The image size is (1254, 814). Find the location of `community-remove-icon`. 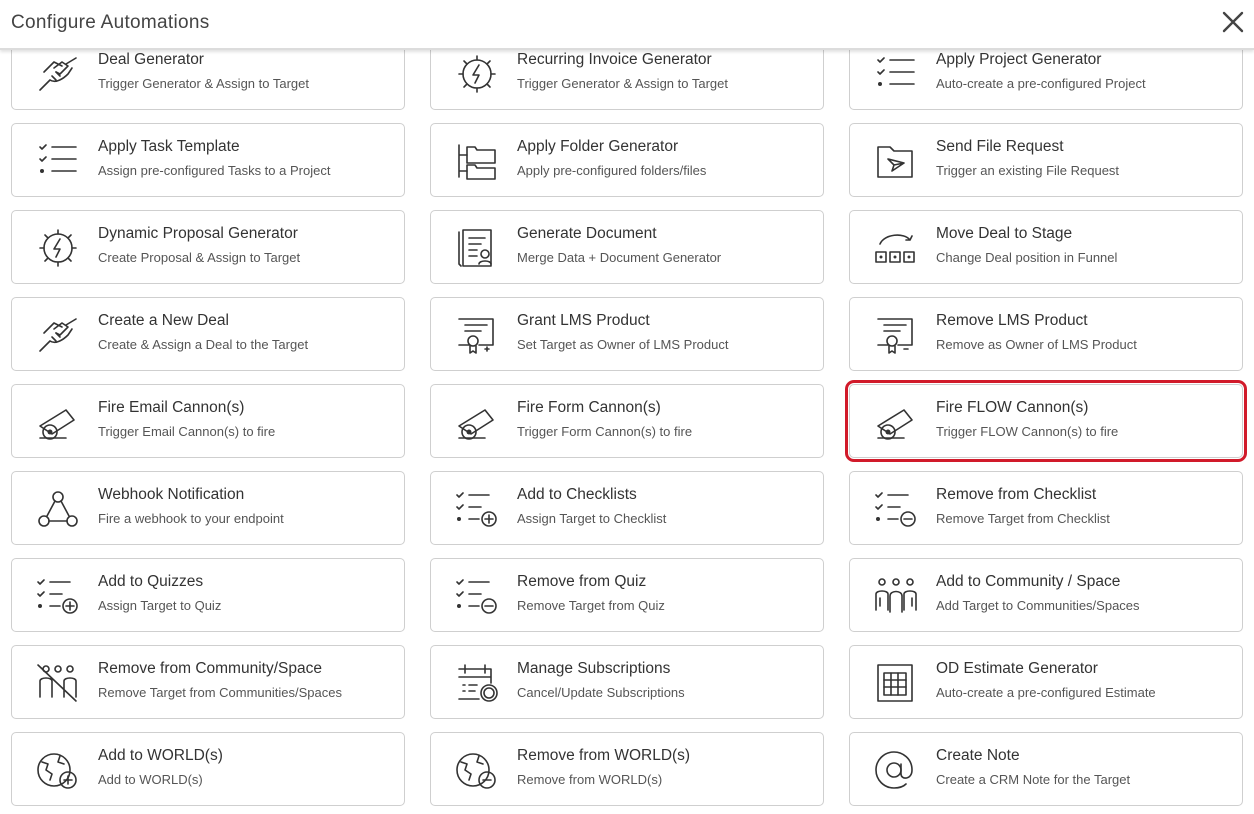

community-remove-icon is located at coordinates (58, 683).